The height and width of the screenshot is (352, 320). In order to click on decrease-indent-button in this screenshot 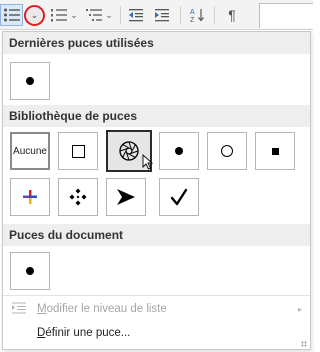, I will do `click(136, 15)`.